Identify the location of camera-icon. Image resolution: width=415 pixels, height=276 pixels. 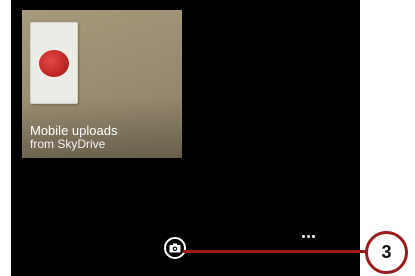
(175, 248).